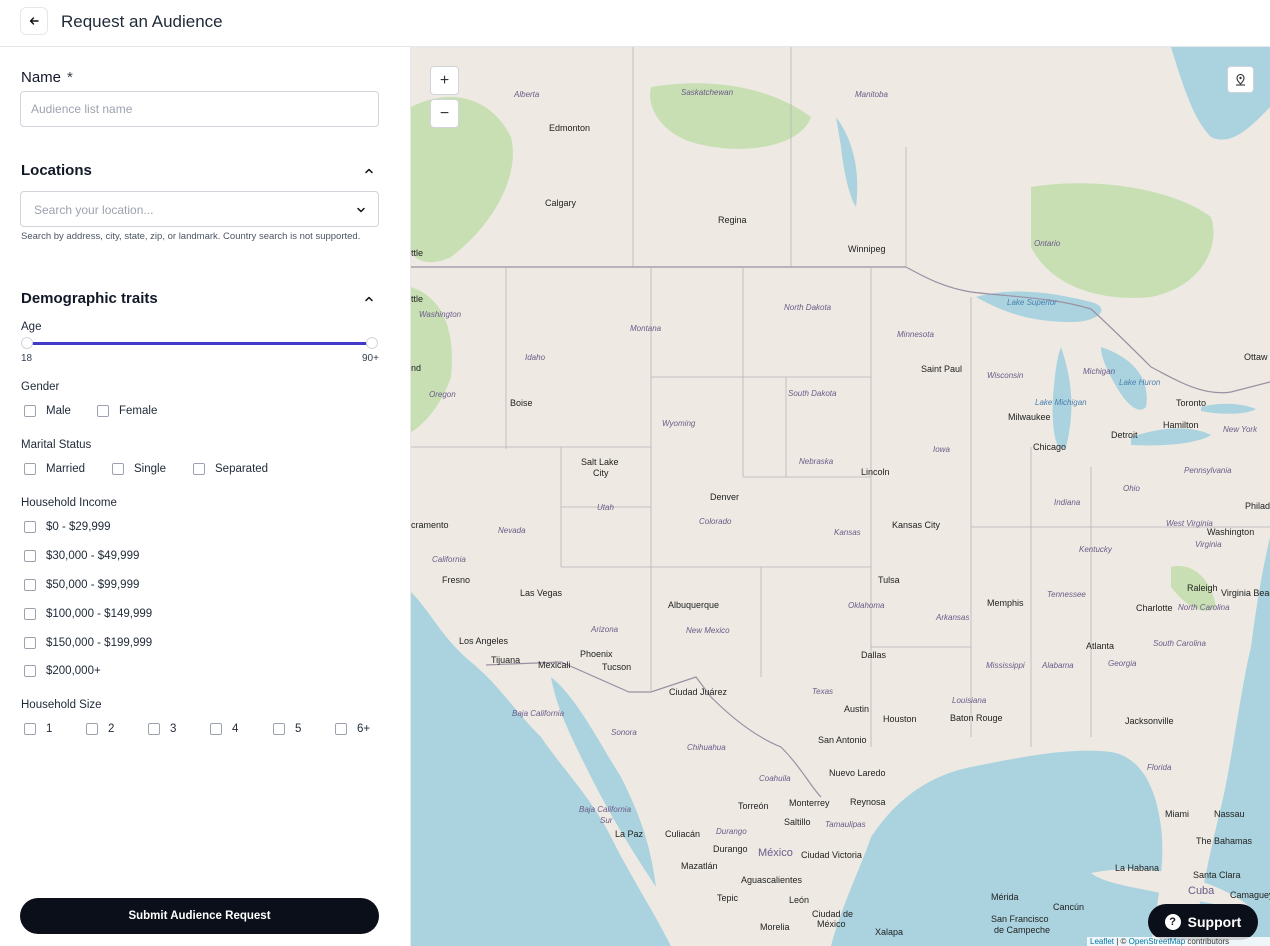 This screenshot has height=946, width=1270. I want to click on support-button: ? Support, so click(1203, 922).